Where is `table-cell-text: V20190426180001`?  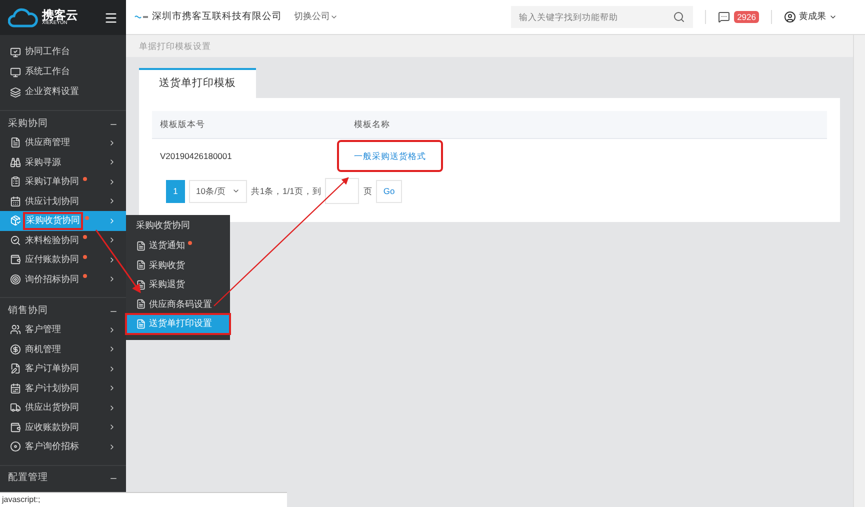
table-cell-text: V20190426180001 is located at coordinates (196, 156).